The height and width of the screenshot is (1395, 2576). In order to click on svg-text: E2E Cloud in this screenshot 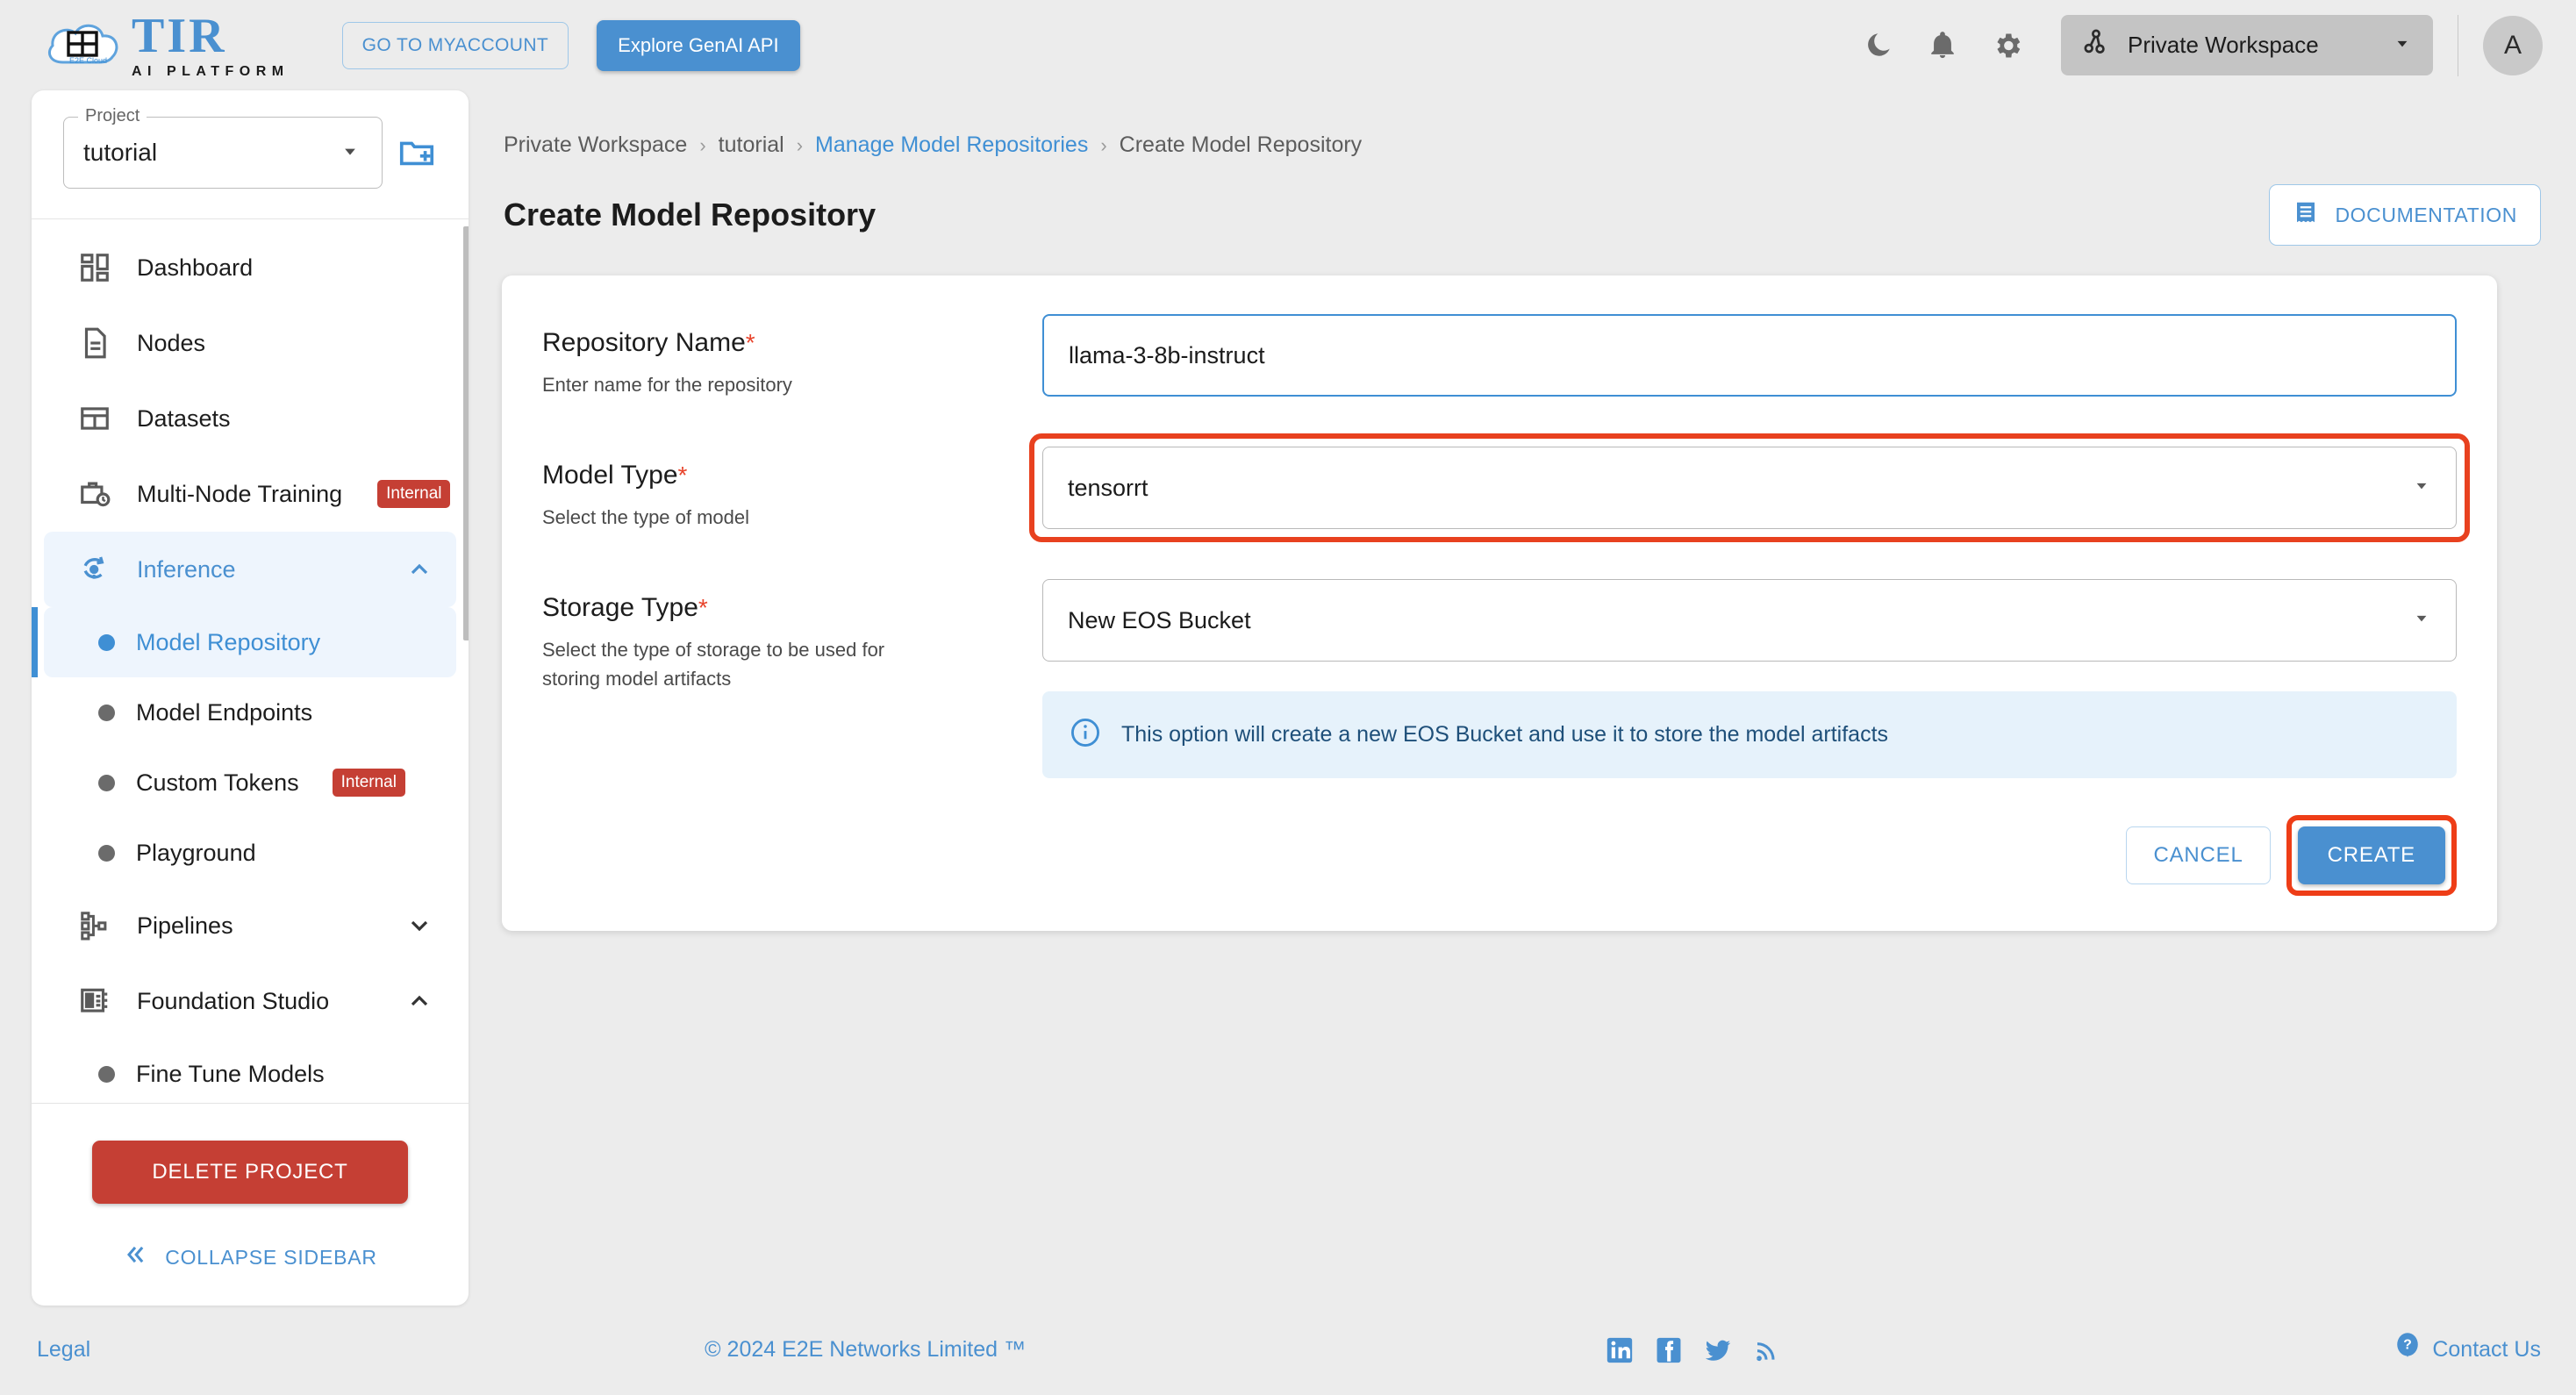, I will do `click(88, 61)`.